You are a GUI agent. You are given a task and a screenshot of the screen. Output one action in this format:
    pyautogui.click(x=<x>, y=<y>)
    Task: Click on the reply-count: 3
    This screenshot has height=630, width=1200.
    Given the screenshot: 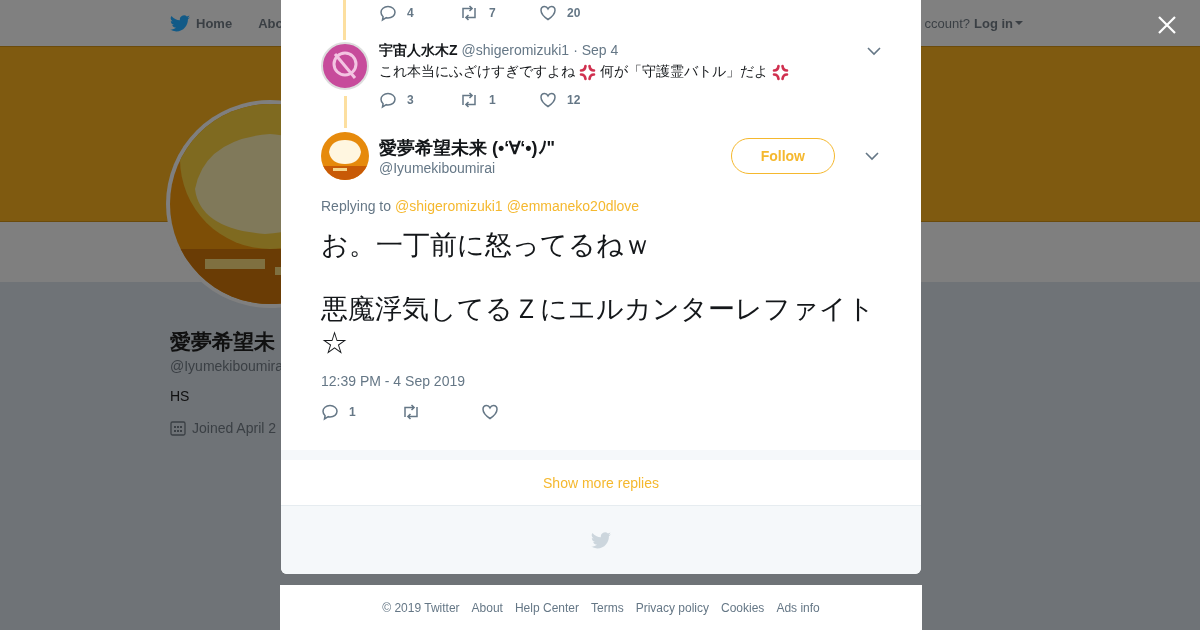 What is the action you would take?
    pyautogui.click(x=410, y=100)
    